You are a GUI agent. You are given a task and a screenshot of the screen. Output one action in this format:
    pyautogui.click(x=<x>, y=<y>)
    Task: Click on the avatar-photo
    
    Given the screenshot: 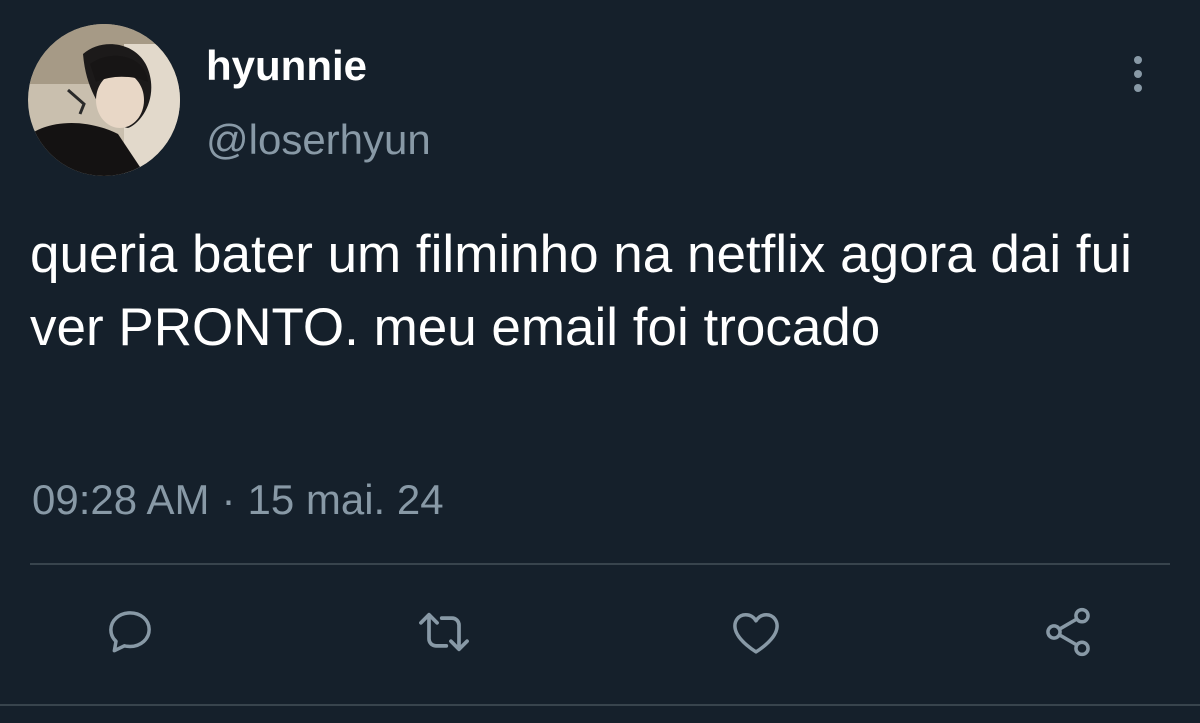 What is the action you would take?
    pyautogui.click(x=104, y=100)
    